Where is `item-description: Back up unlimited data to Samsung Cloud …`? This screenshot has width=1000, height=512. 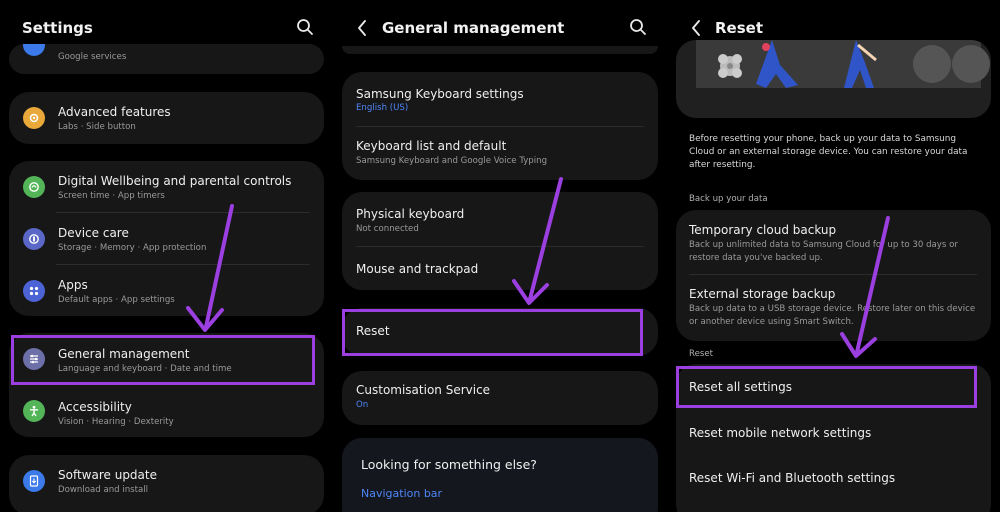
item-description: Back up unlimited data to Samsung Cloud … is located at coordinates (823, 251).